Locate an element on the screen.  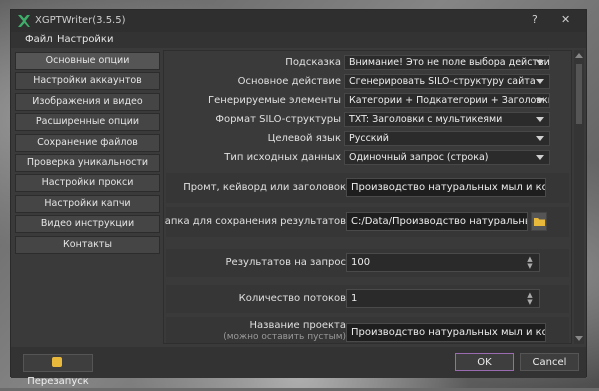
prompt-label: Промт, кейворд или заголовок is located at coordinates (264, 187).